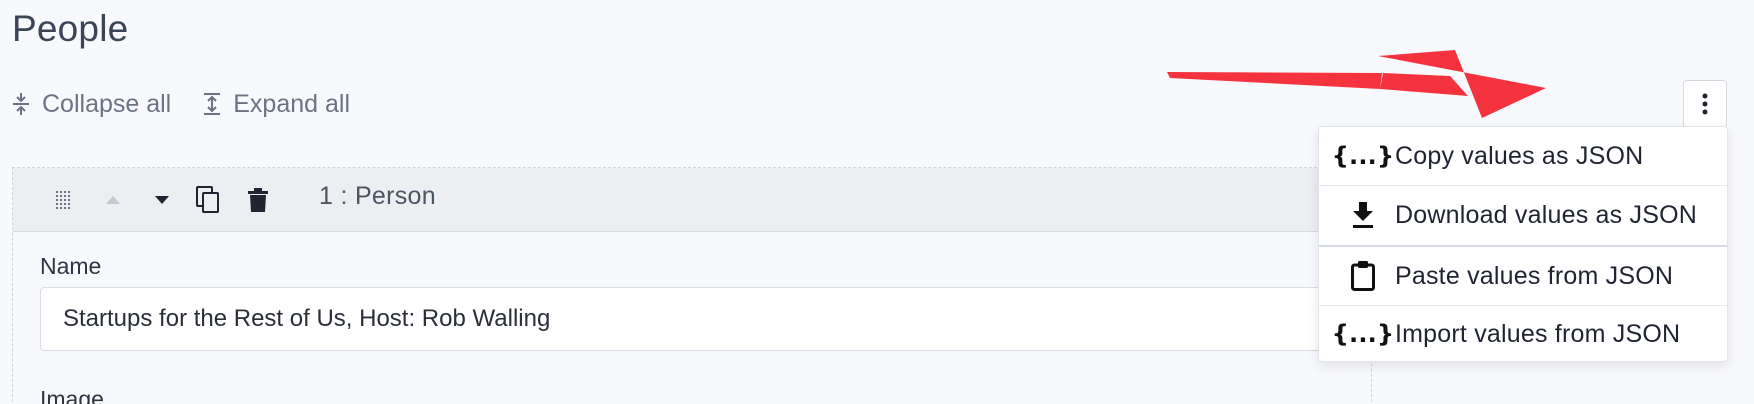 The height and width of the screenshot is (404, 1754). What do you see at coordinates (72, 395) in the screenshot?
I see `image-field-label: Image` at bounding box center [72, 395].